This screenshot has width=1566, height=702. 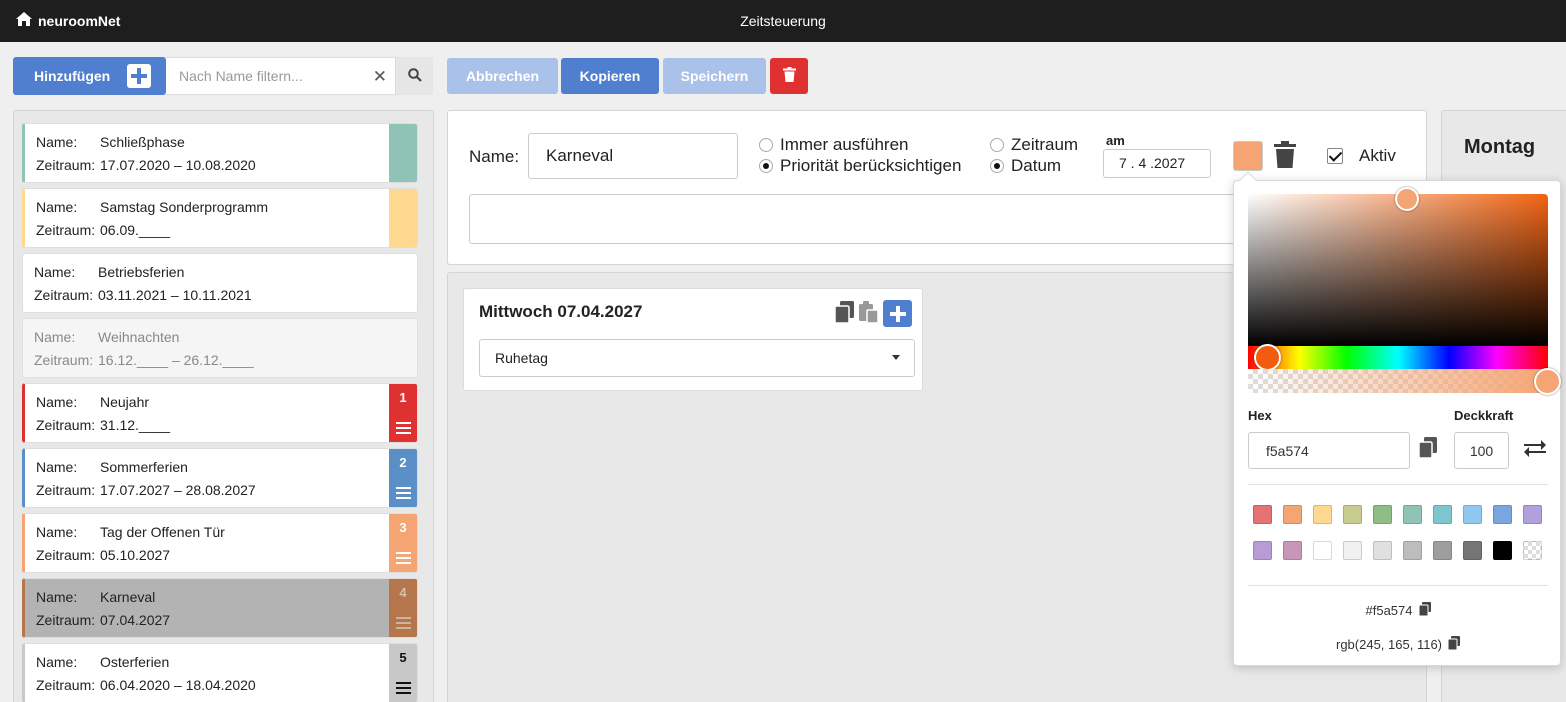 What do you see at coordinates (869, 313) in the screenshot?
I see `paste-icon` at bounding box center [869, 313].